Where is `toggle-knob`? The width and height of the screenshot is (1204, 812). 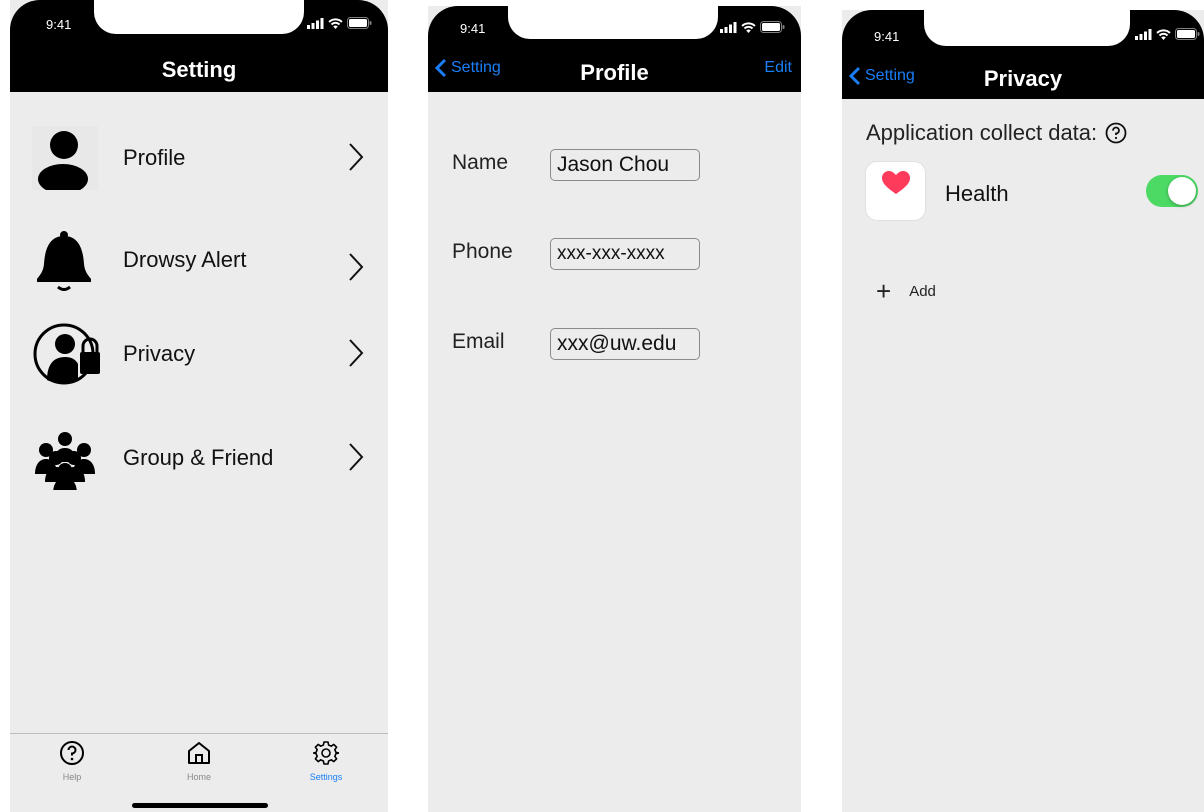 toggle-knob is located at coordinates (1182, 191).